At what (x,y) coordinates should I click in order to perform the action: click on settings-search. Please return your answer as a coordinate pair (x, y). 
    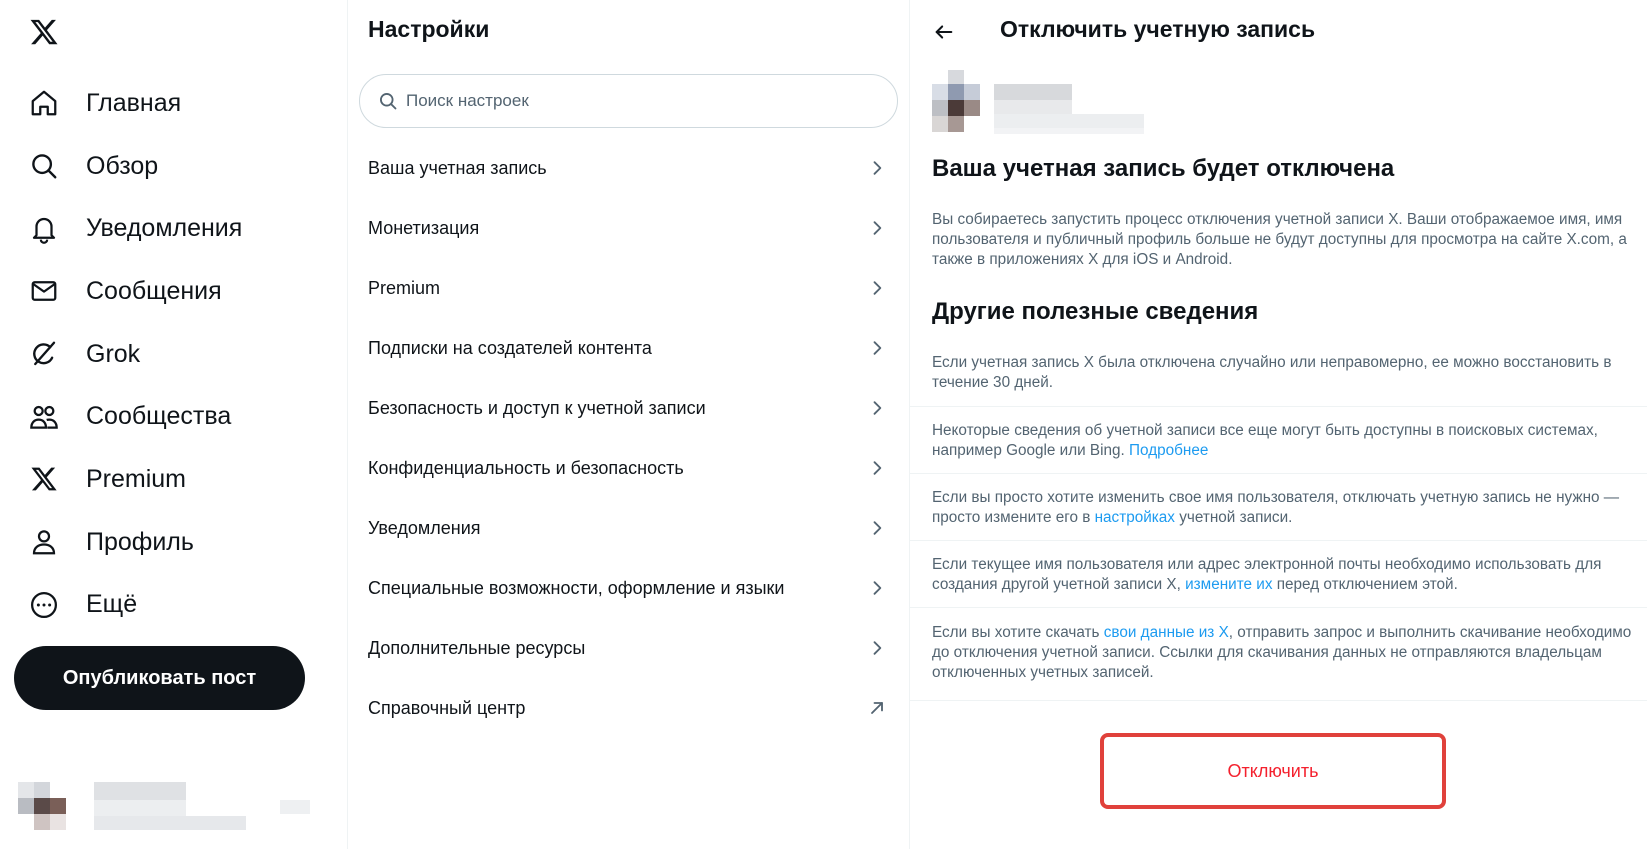
    Looking at the image, I should click on (628, 101).